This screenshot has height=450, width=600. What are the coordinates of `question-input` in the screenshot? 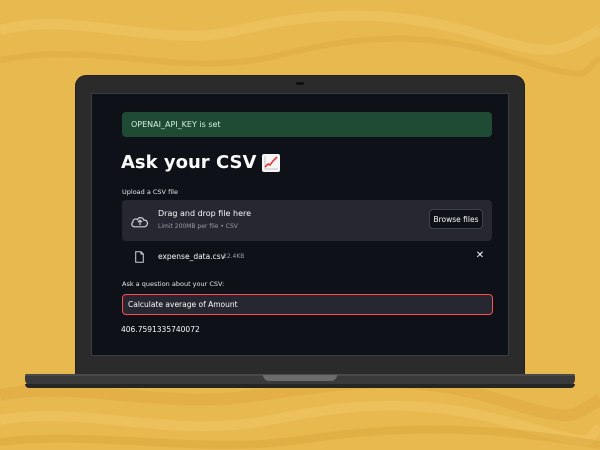 It's located at (307, 304).